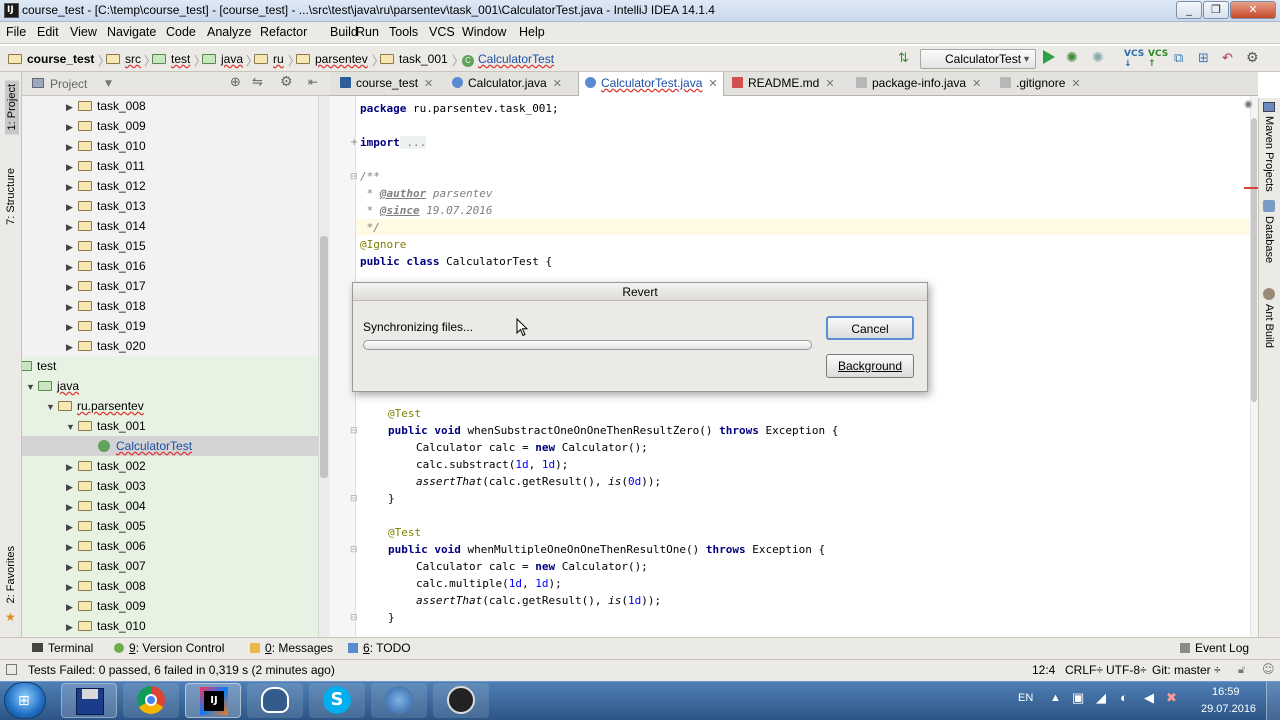 This screenshot has width=1280, height=720. Describe the element at coordinates (48, 32) in the screenshot. I see `menu-edit: Edit` at that location.